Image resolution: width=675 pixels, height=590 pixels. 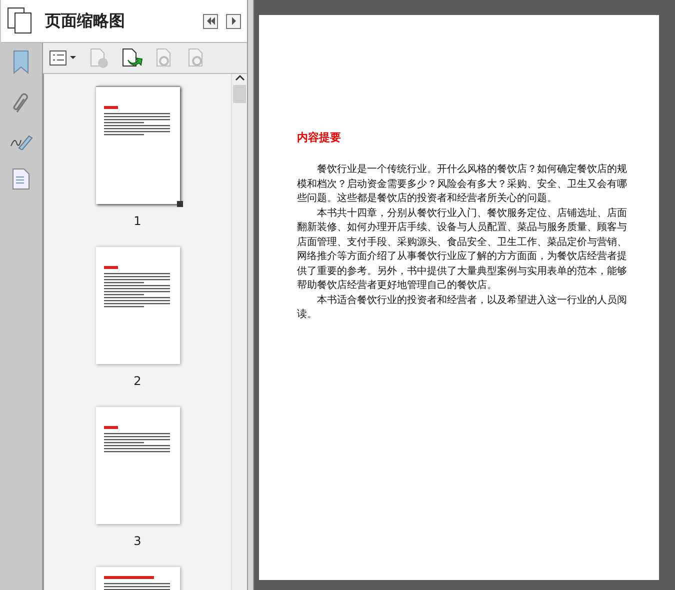 What do you see at coordinates (85, 21) in the screenshot?
I see `panel-title: 页面缩略图` at bounding box center [85, 21].